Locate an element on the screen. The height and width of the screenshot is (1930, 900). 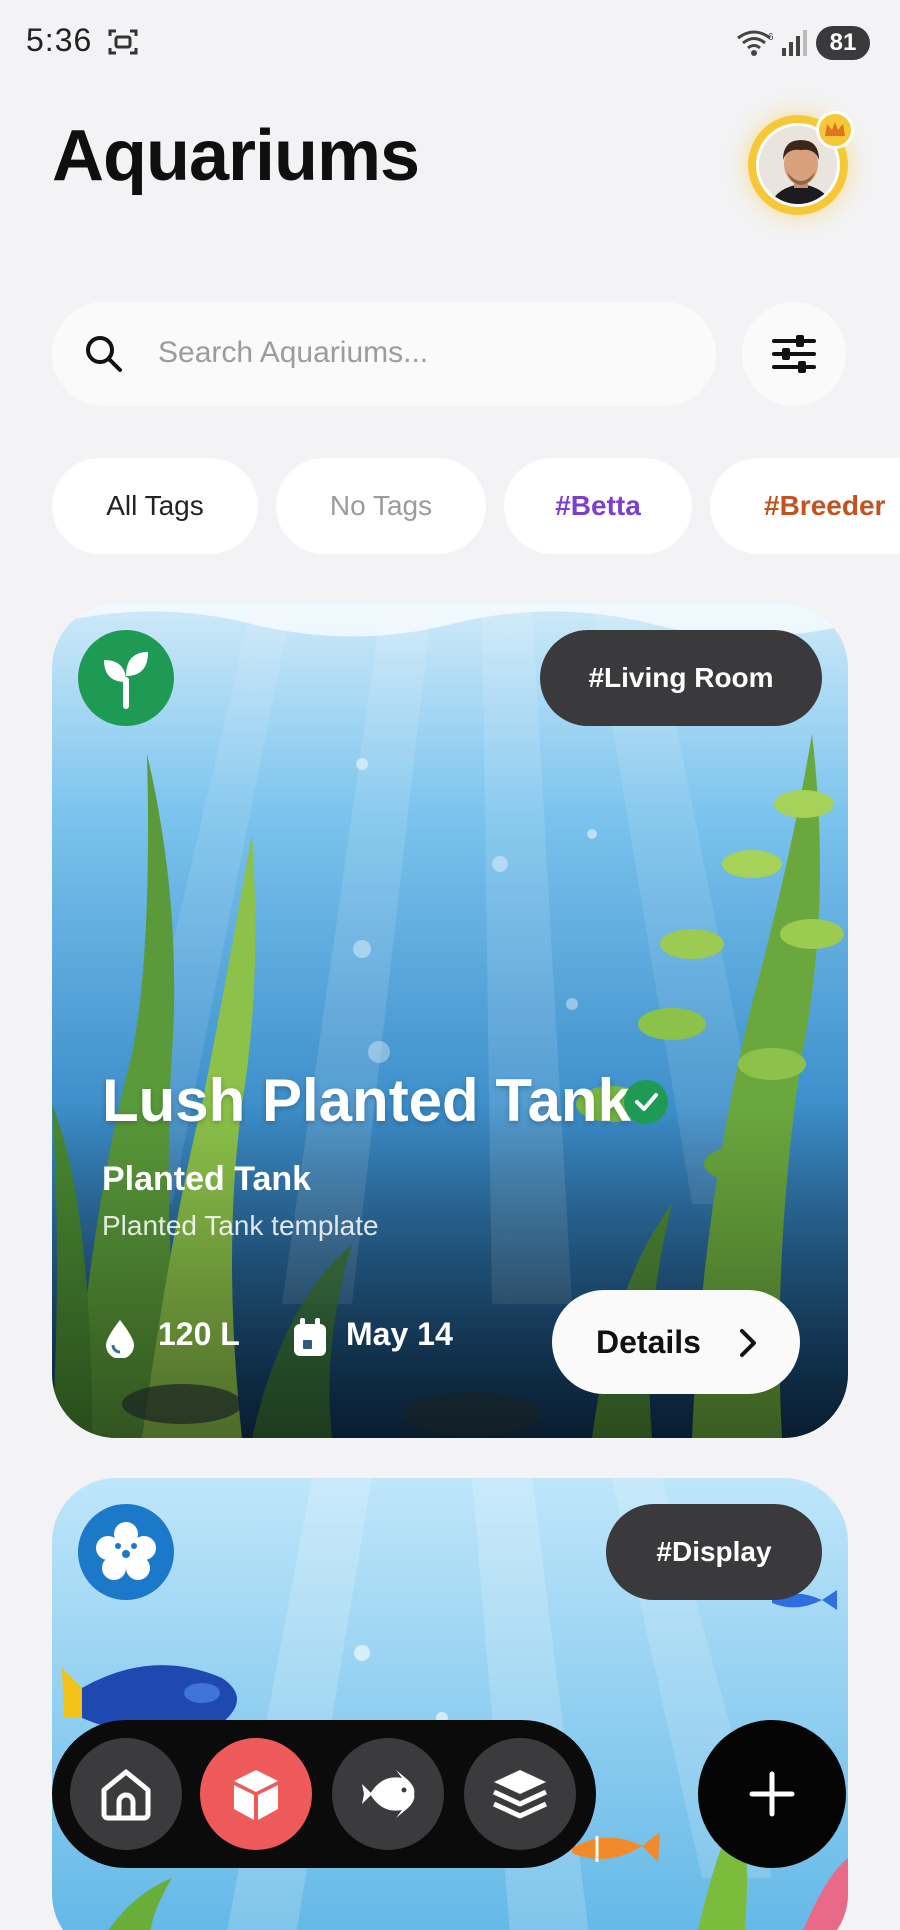
aquarium-volume: 120 L is located at coordinates (199, 1334).